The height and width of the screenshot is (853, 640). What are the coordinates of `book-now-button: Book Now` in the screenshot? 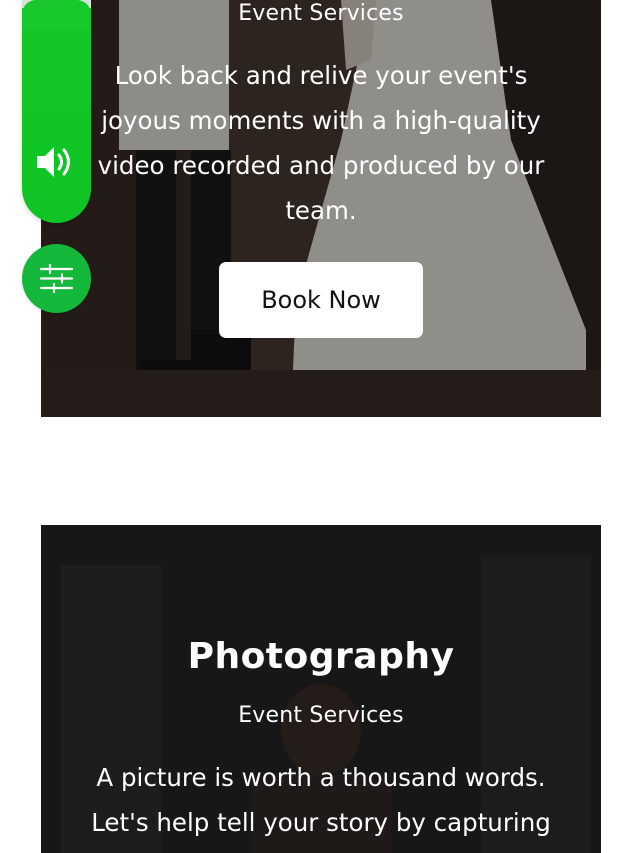 It's located at (321, 300).